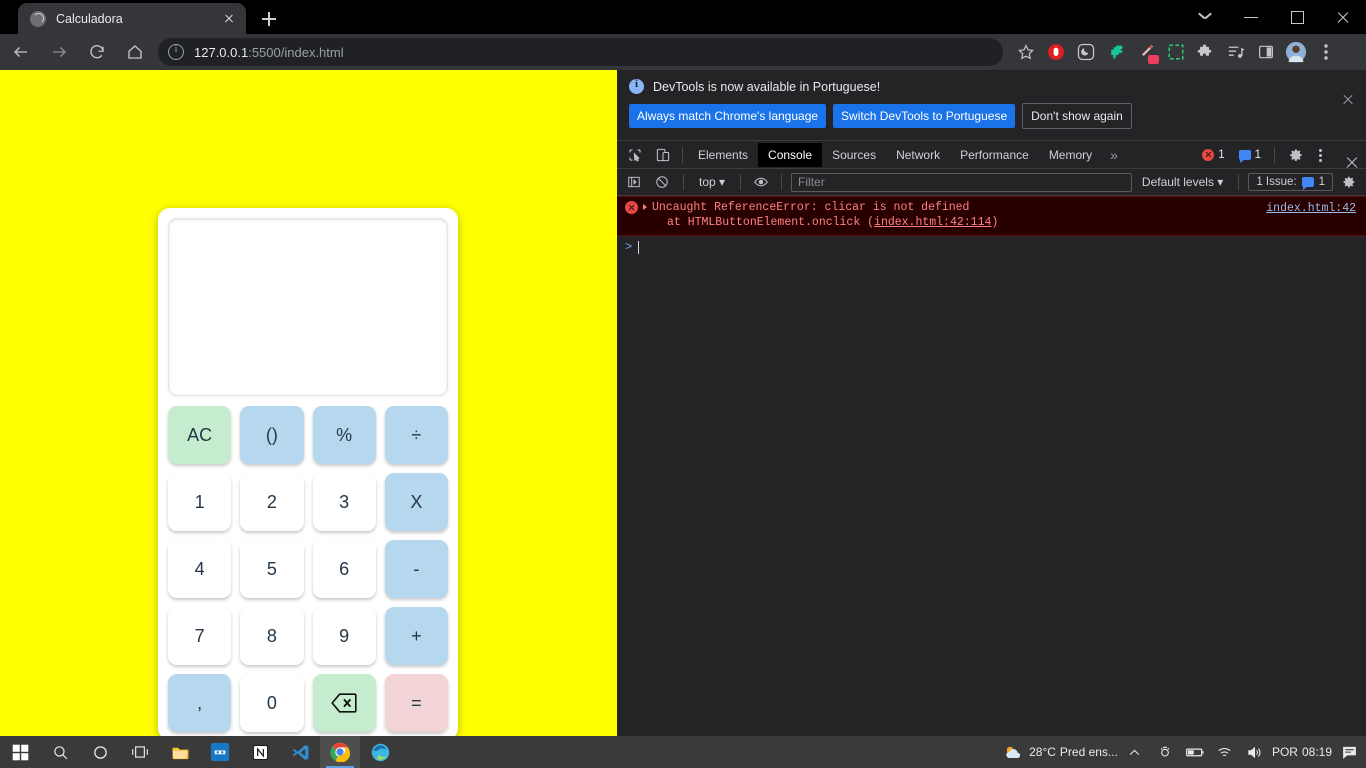 The image size is (1366, 768). I want to click on adblock-icon, so click(1056, 52).